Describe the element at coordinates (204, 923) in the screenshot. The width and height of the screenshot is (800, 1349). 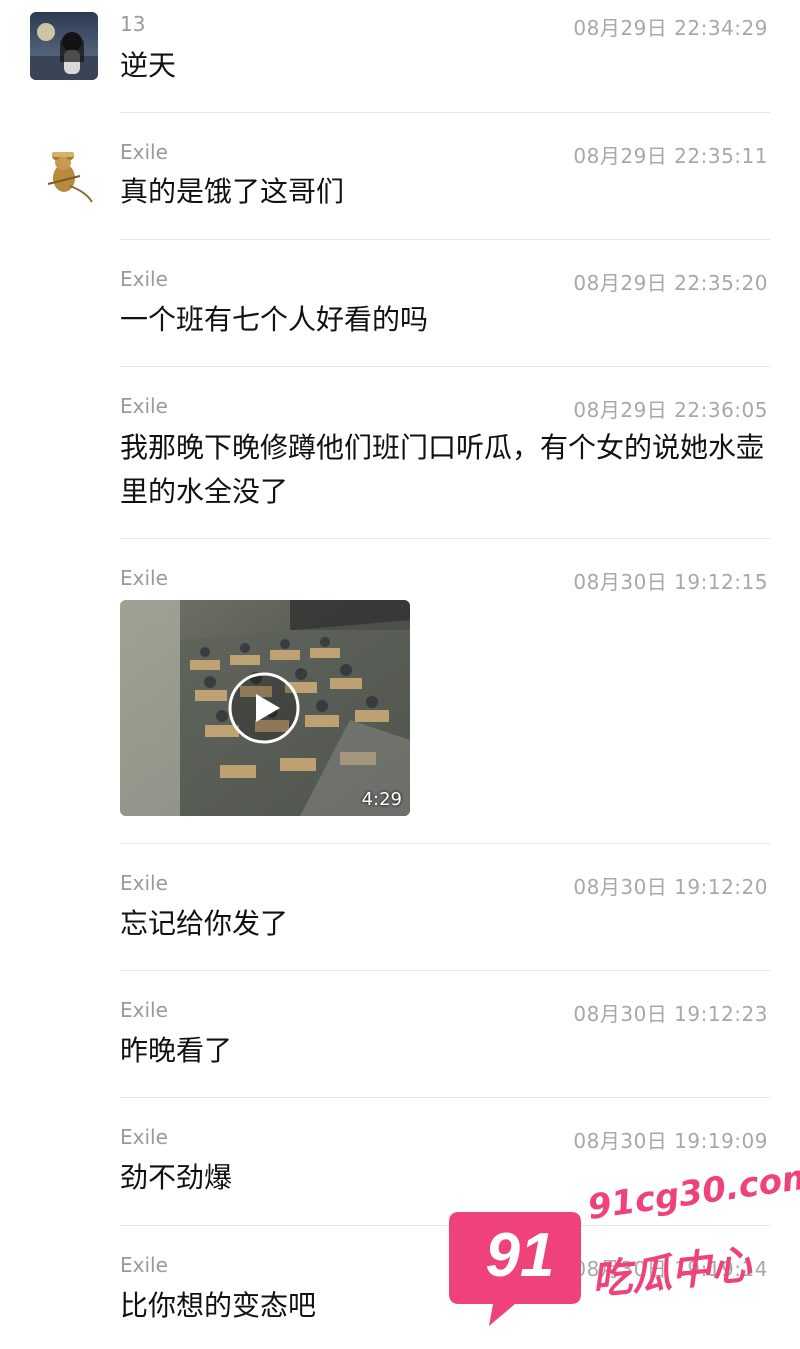
I see `message-text: 忘记给你发了` at that location.